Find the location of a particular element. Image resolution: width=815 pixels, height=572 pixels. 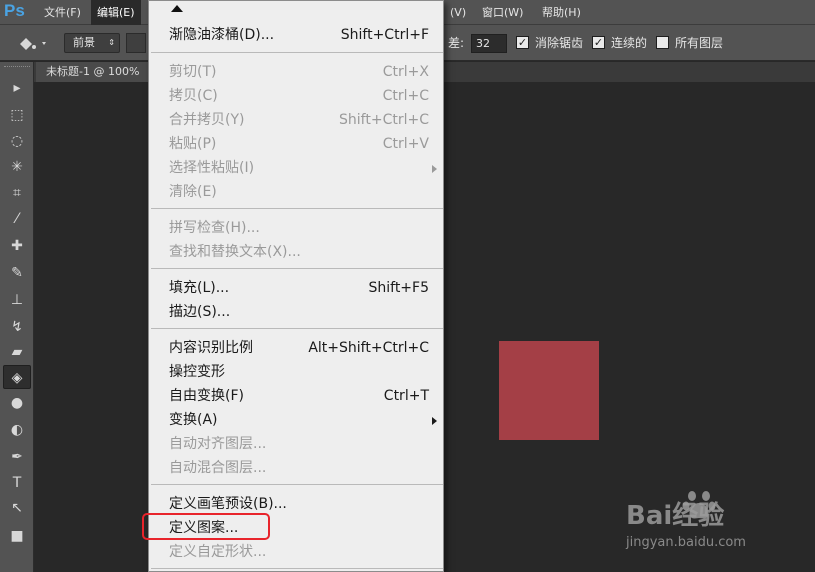

dodge-tool-icon: ◐ is located at coordinates (17, 430).